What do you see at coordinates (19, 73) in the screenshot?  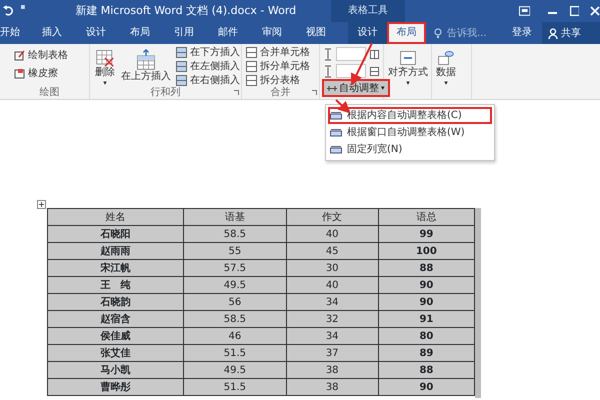 I see `eraser-icon` at bounding box center [19, 73].